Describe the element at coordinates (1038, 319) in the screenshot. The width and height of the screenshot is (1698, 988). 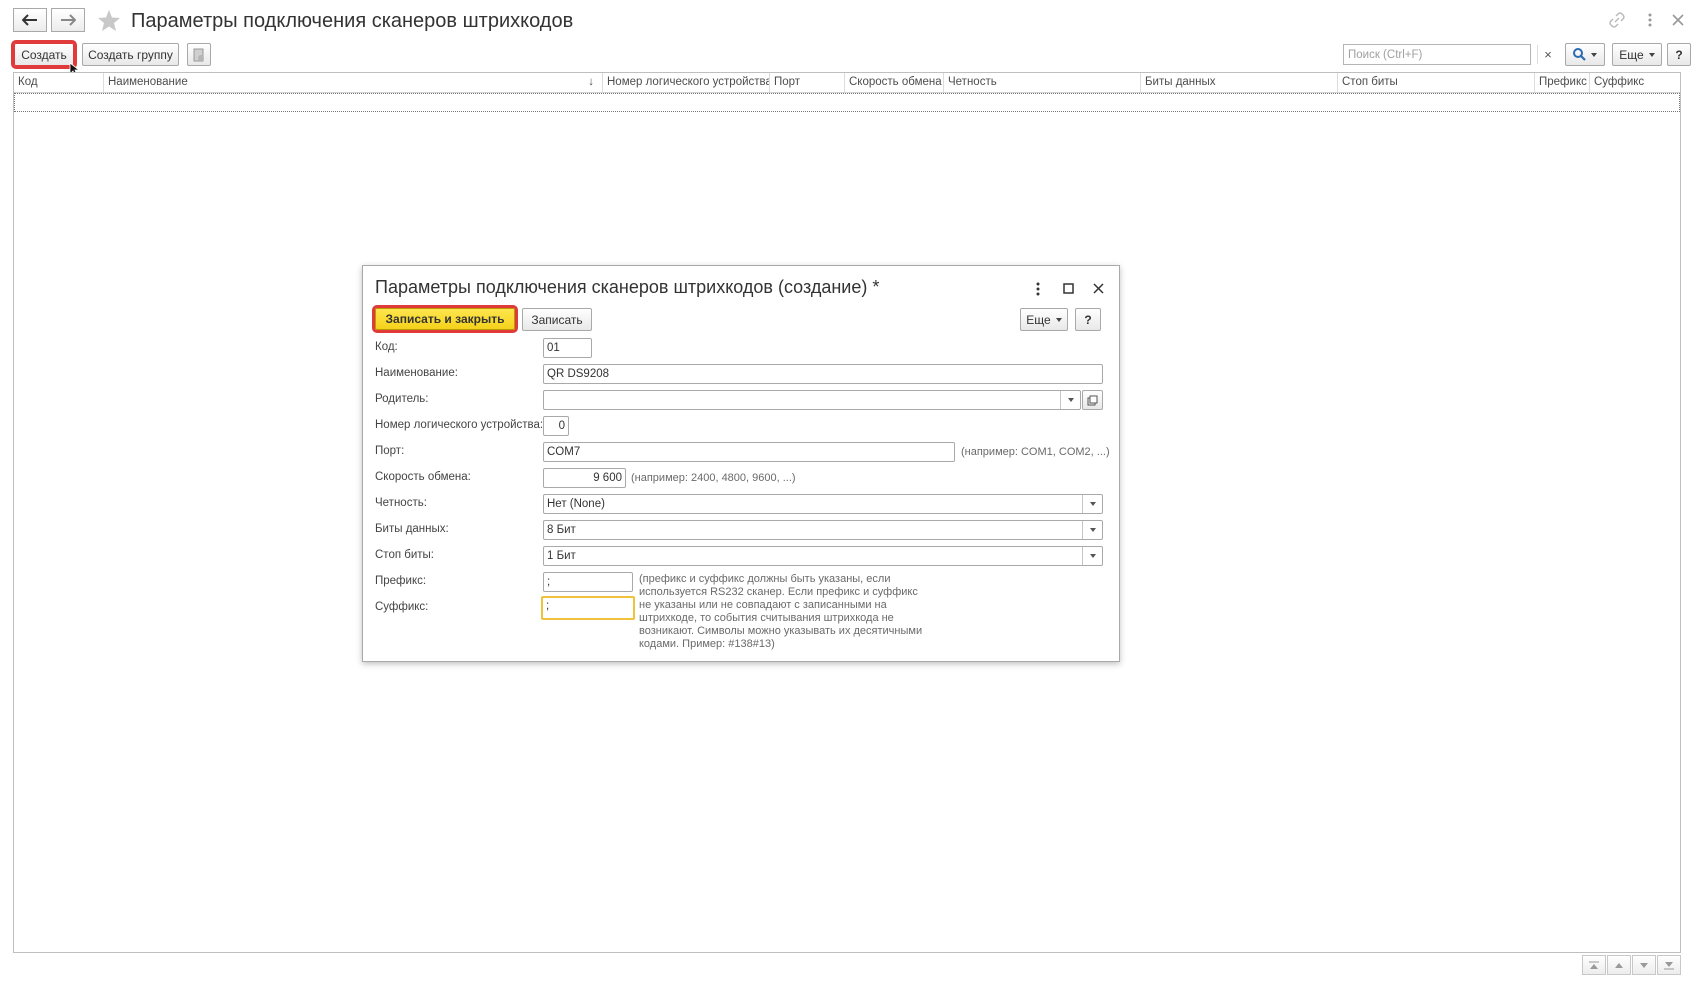
I see `dialog-more-label: Еще` at that location.